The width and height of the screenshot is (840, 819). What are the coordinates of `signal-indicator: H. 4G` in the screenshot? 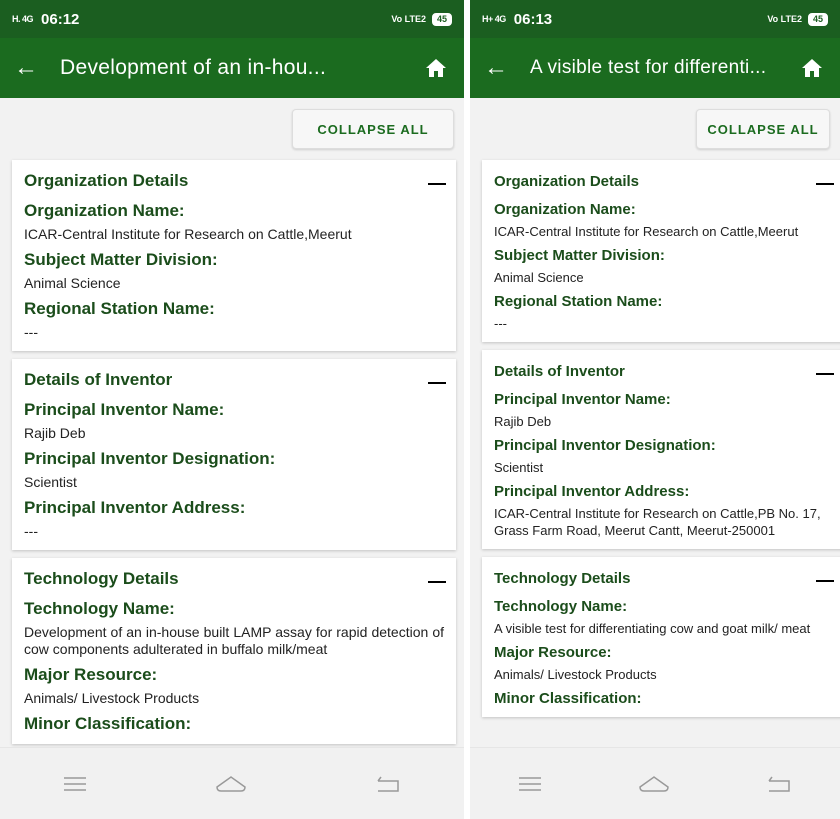 It's located at (23, 18).